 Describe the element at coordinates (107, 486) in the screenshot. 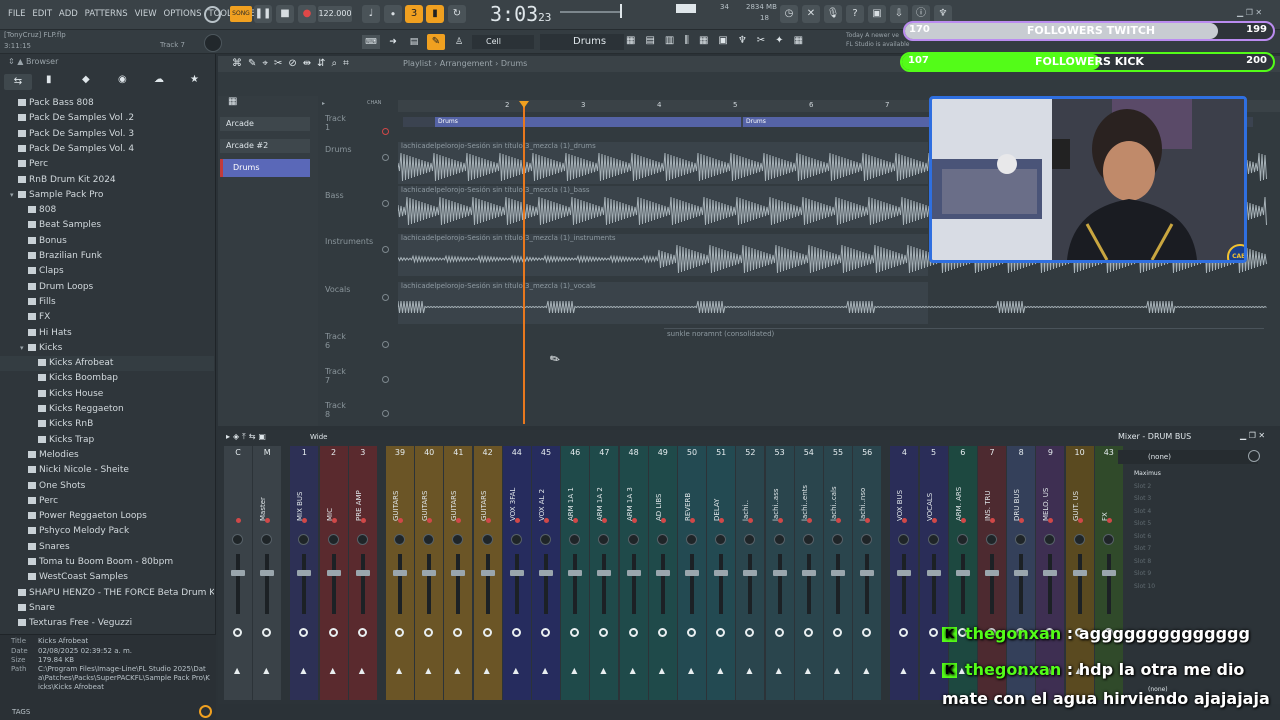

I see `browser-item: One Shots` at that location.